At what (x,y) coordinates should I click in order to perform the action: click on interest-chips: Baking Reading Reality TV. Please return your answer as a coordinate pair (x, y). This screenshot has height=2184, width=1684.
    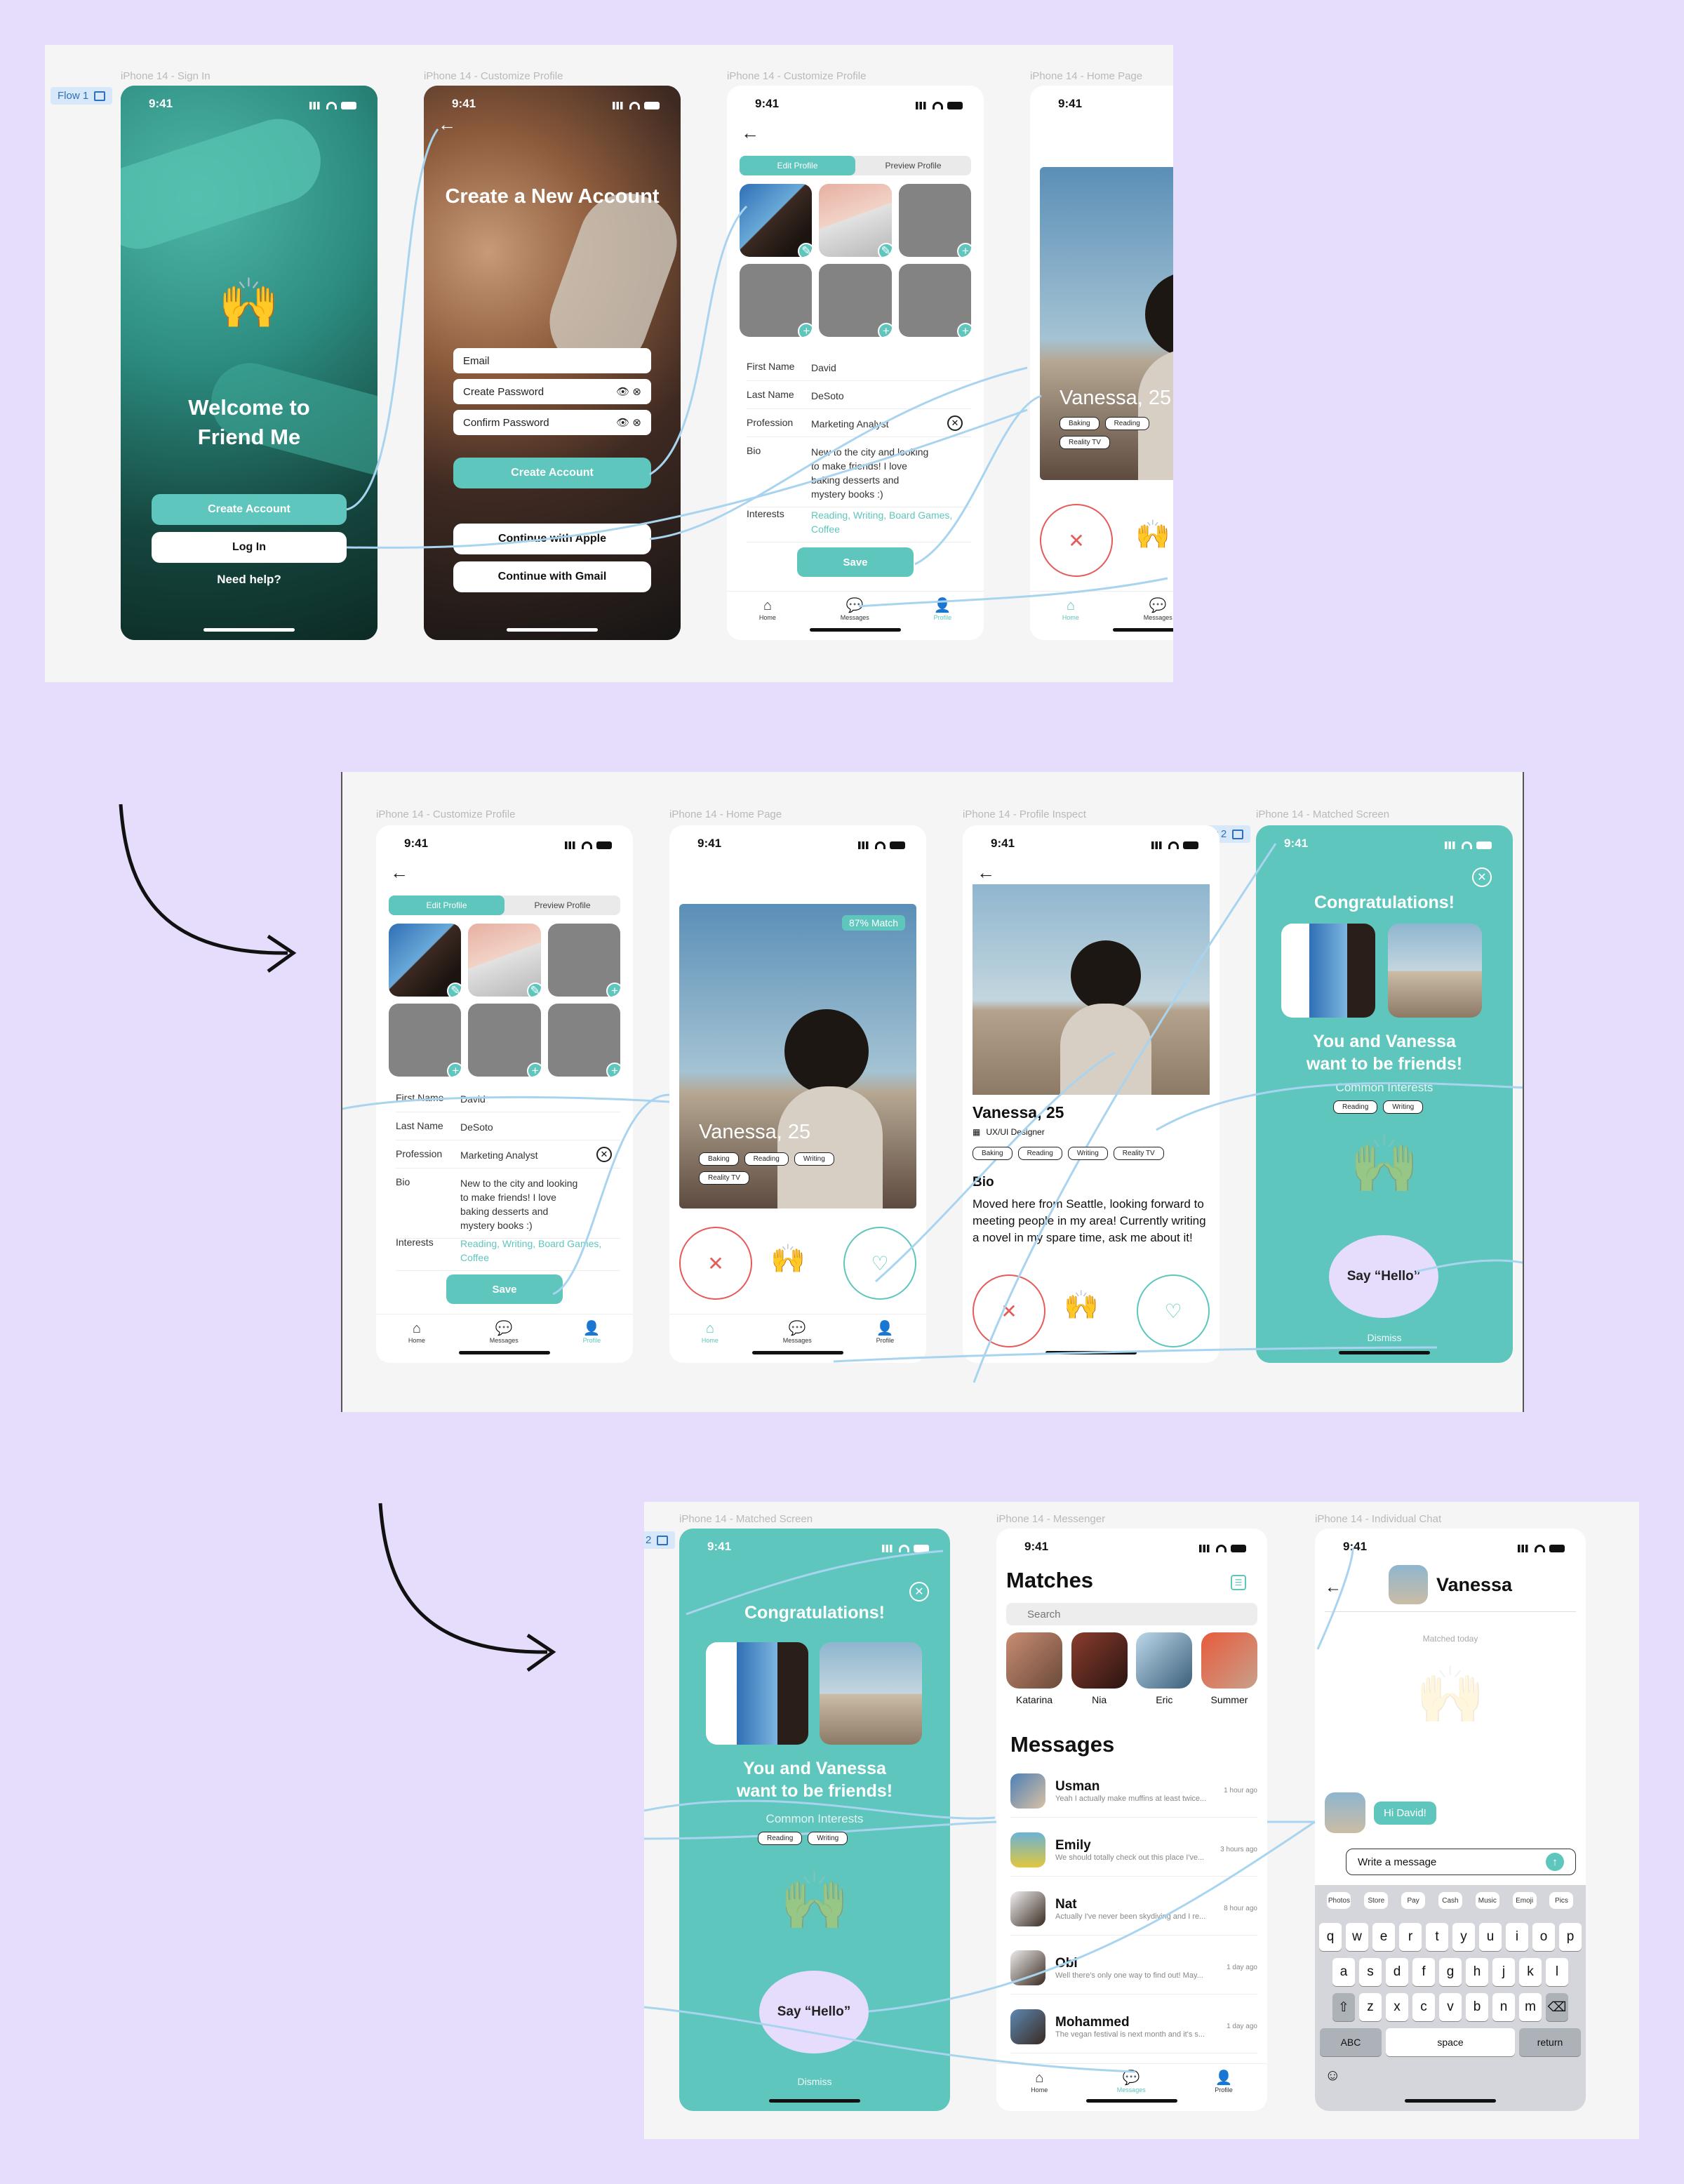
    Looking at the image, I should click on (1117, 433).